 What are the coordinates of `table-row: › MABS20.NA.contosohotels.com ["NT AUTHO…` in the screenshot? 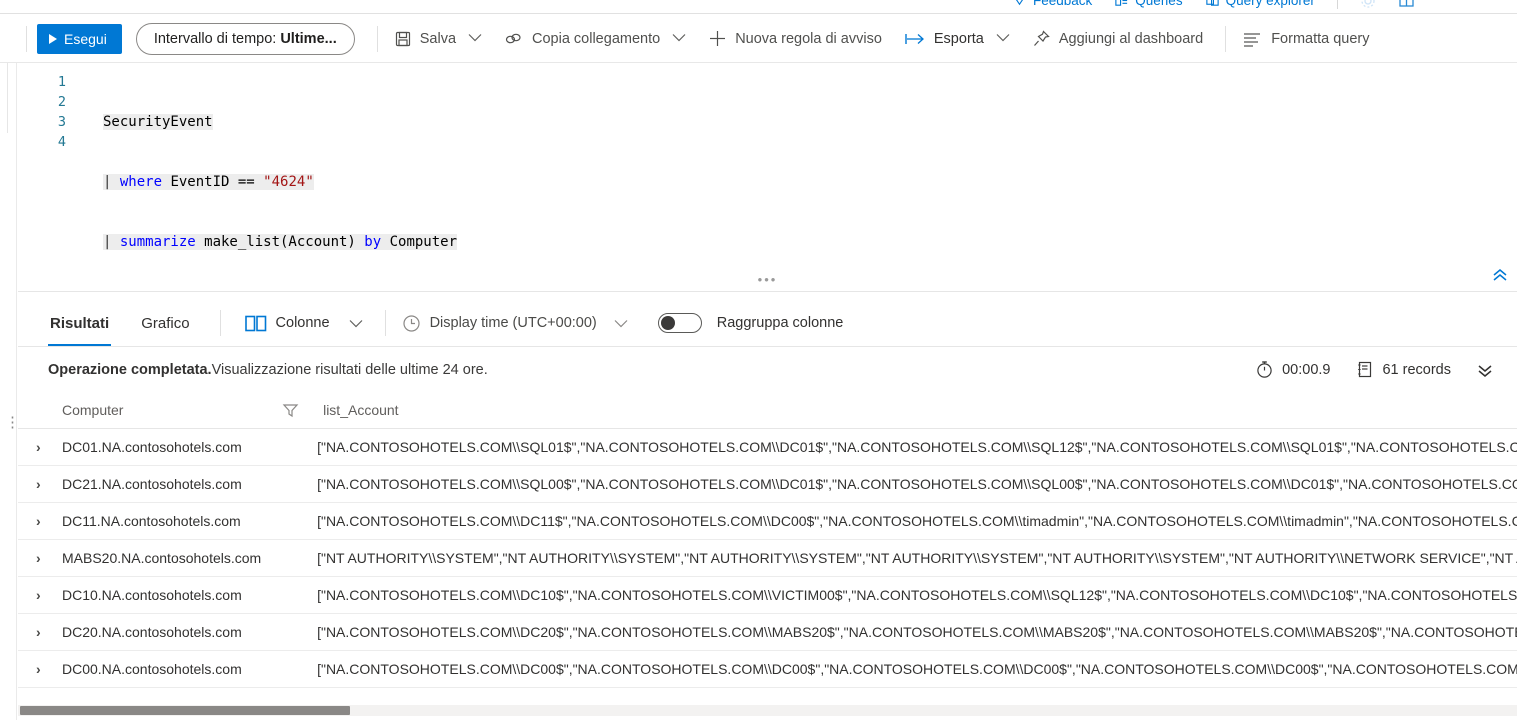 It's located at (767, 558).